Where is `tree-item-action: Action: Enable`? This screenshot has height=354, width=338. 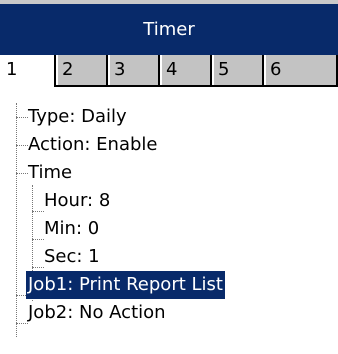
tree-item-action: Action: Enable is located at coordinates (92, 145).